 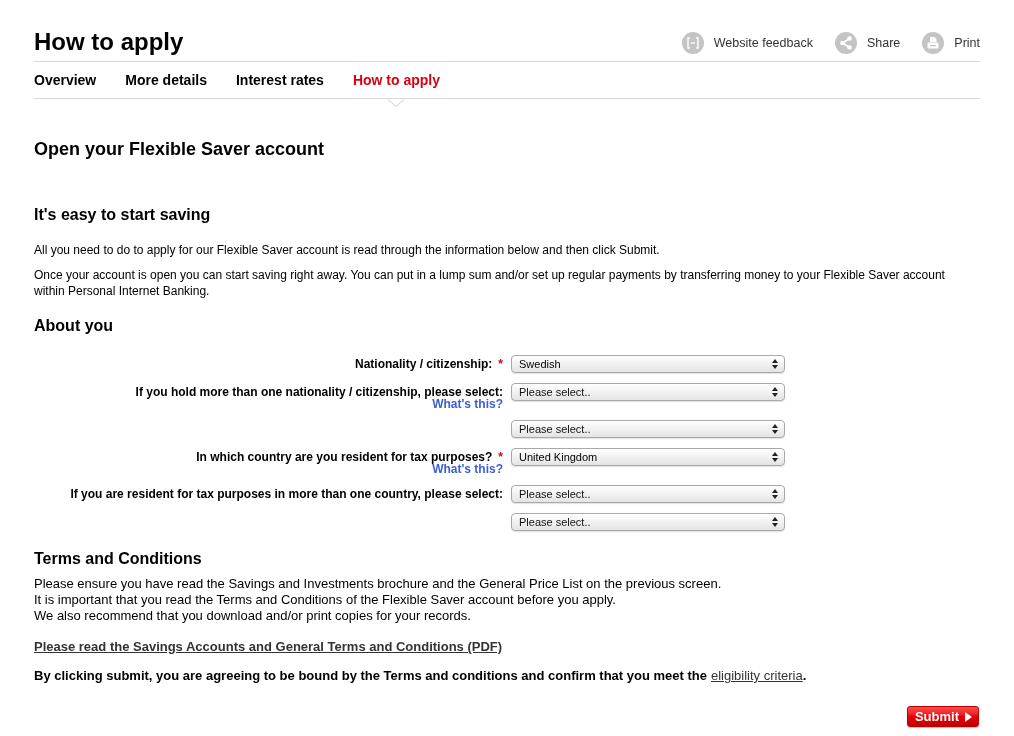 What do you see at coordinates (951, 43) in the screenshot?
I see `print-link: Print` at bounding box center [951, 43].